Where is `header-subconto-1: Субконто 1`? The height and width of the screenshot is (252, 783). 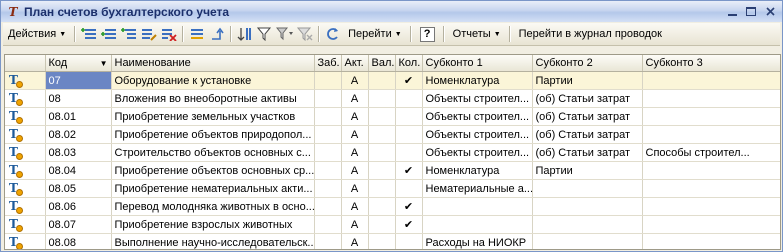
header-subconto-1: Субконто 1 is located at coordinates (477, 63).